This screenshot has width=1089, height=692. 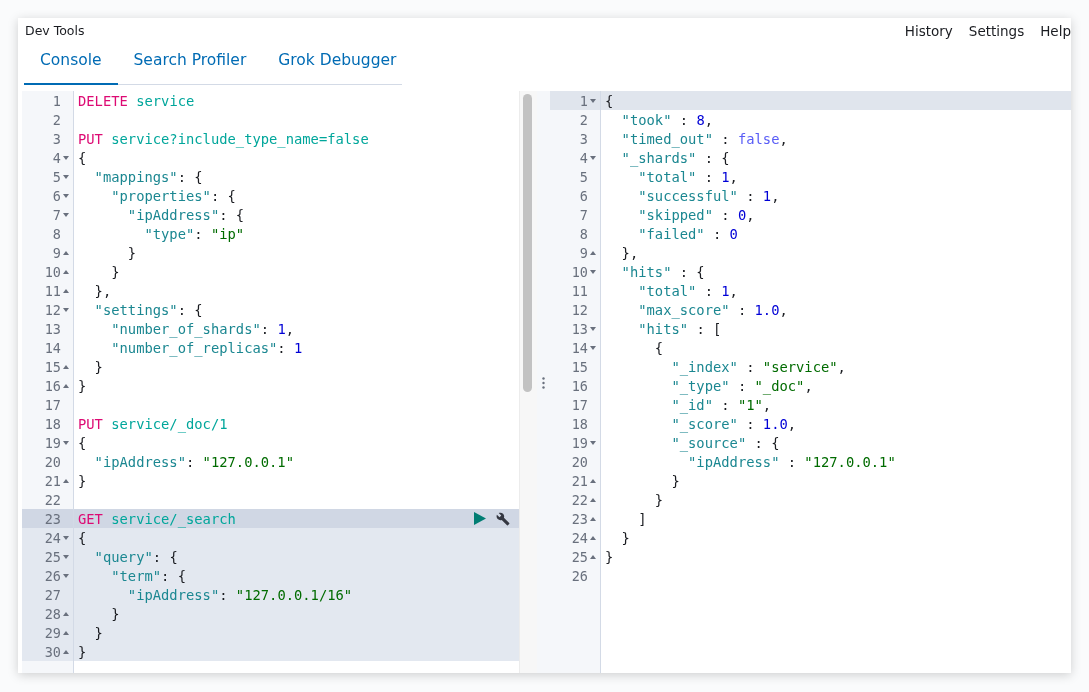 What do you see at coordinates (148, 575) in the screenshot?
I see `code-line: "term": {` at bounding box center [148, 575].